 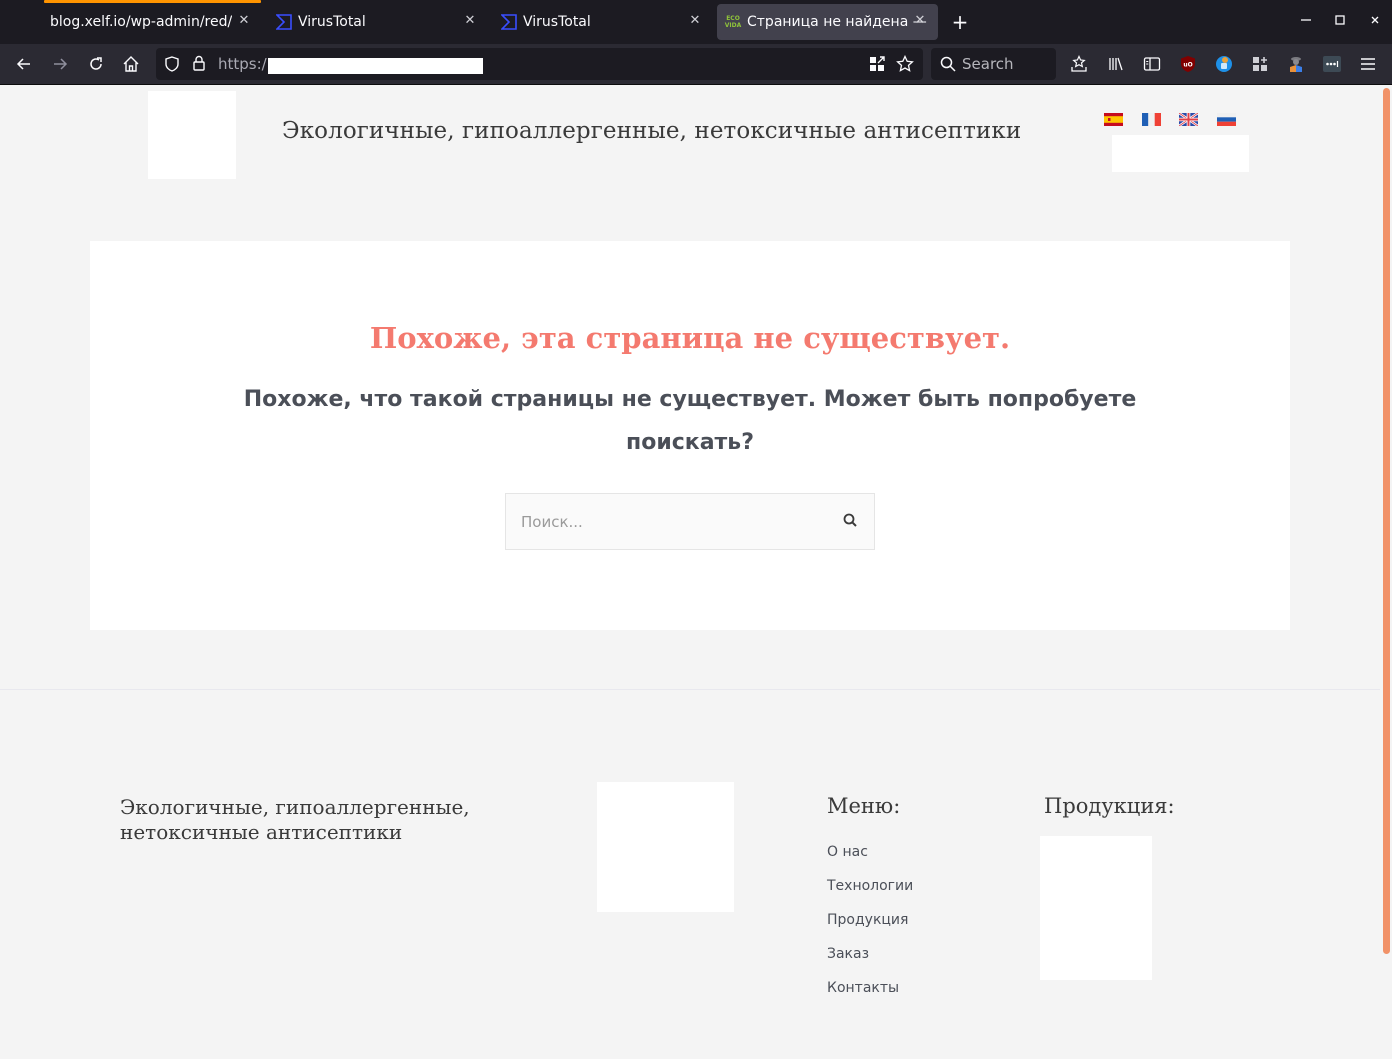 I want to click on footer-products-heading: Продукция:, so click(x=1109, y=806).